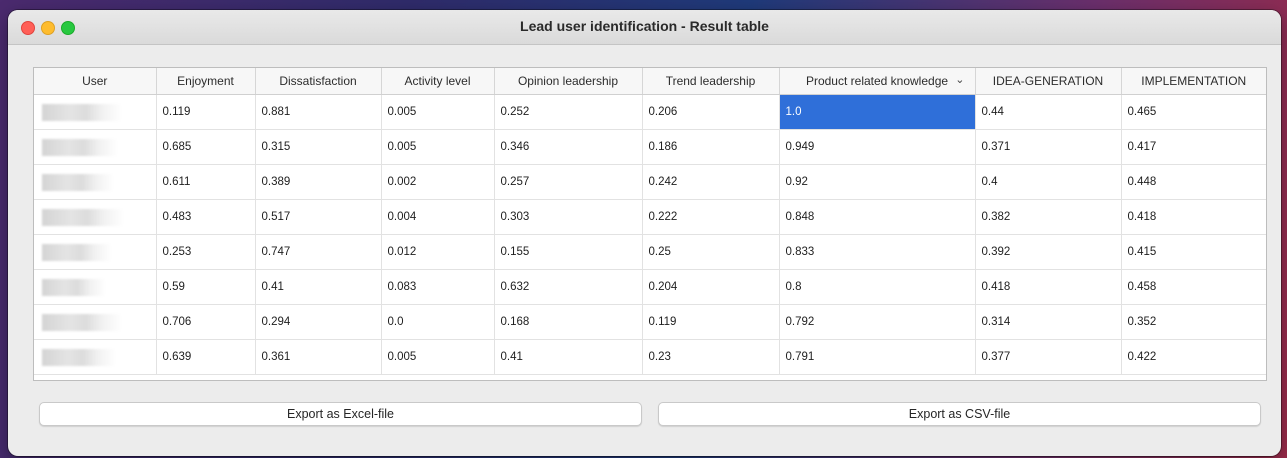 This screenshot has height=458, width=1287. Describe the element at coordinates (1048, 112) in the screenshot. I see `table-cell: 0.44` at that location.